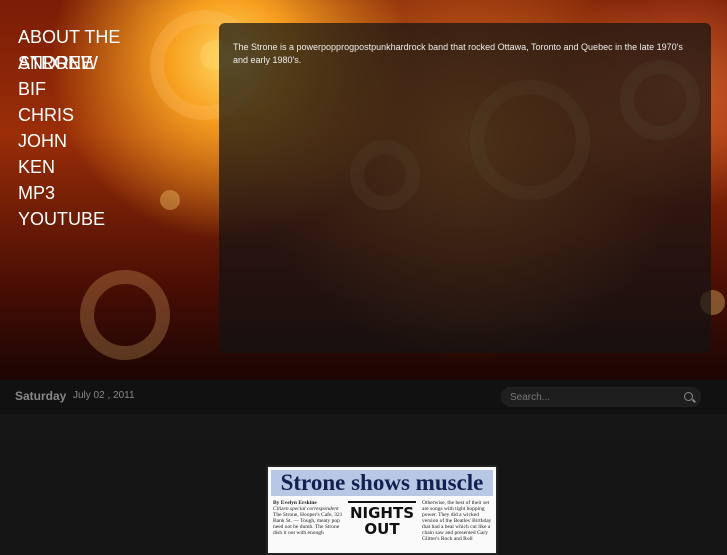 The width and height of the screenshot is (727, 555). Describe the element at coordinates (78, 89) in the screenshot. I see `nav-bif: BIF` at that location.